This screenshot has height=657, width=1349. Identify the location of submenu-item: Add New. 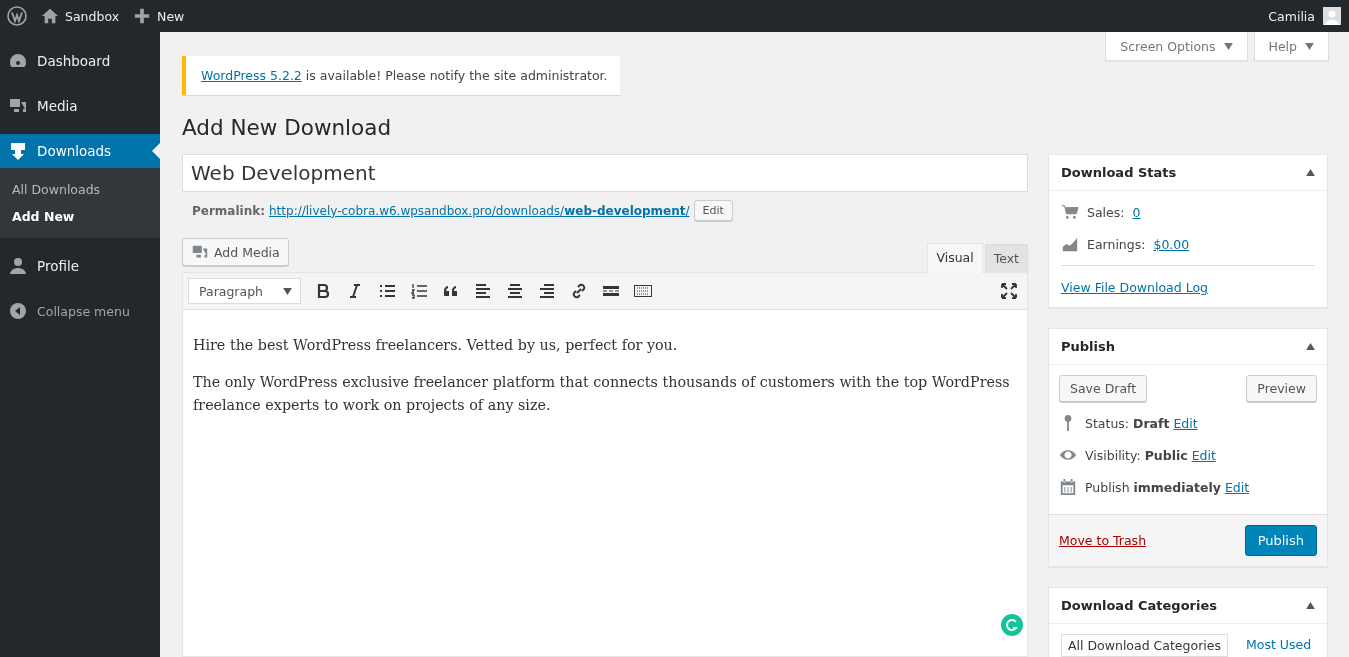
(80, 216).